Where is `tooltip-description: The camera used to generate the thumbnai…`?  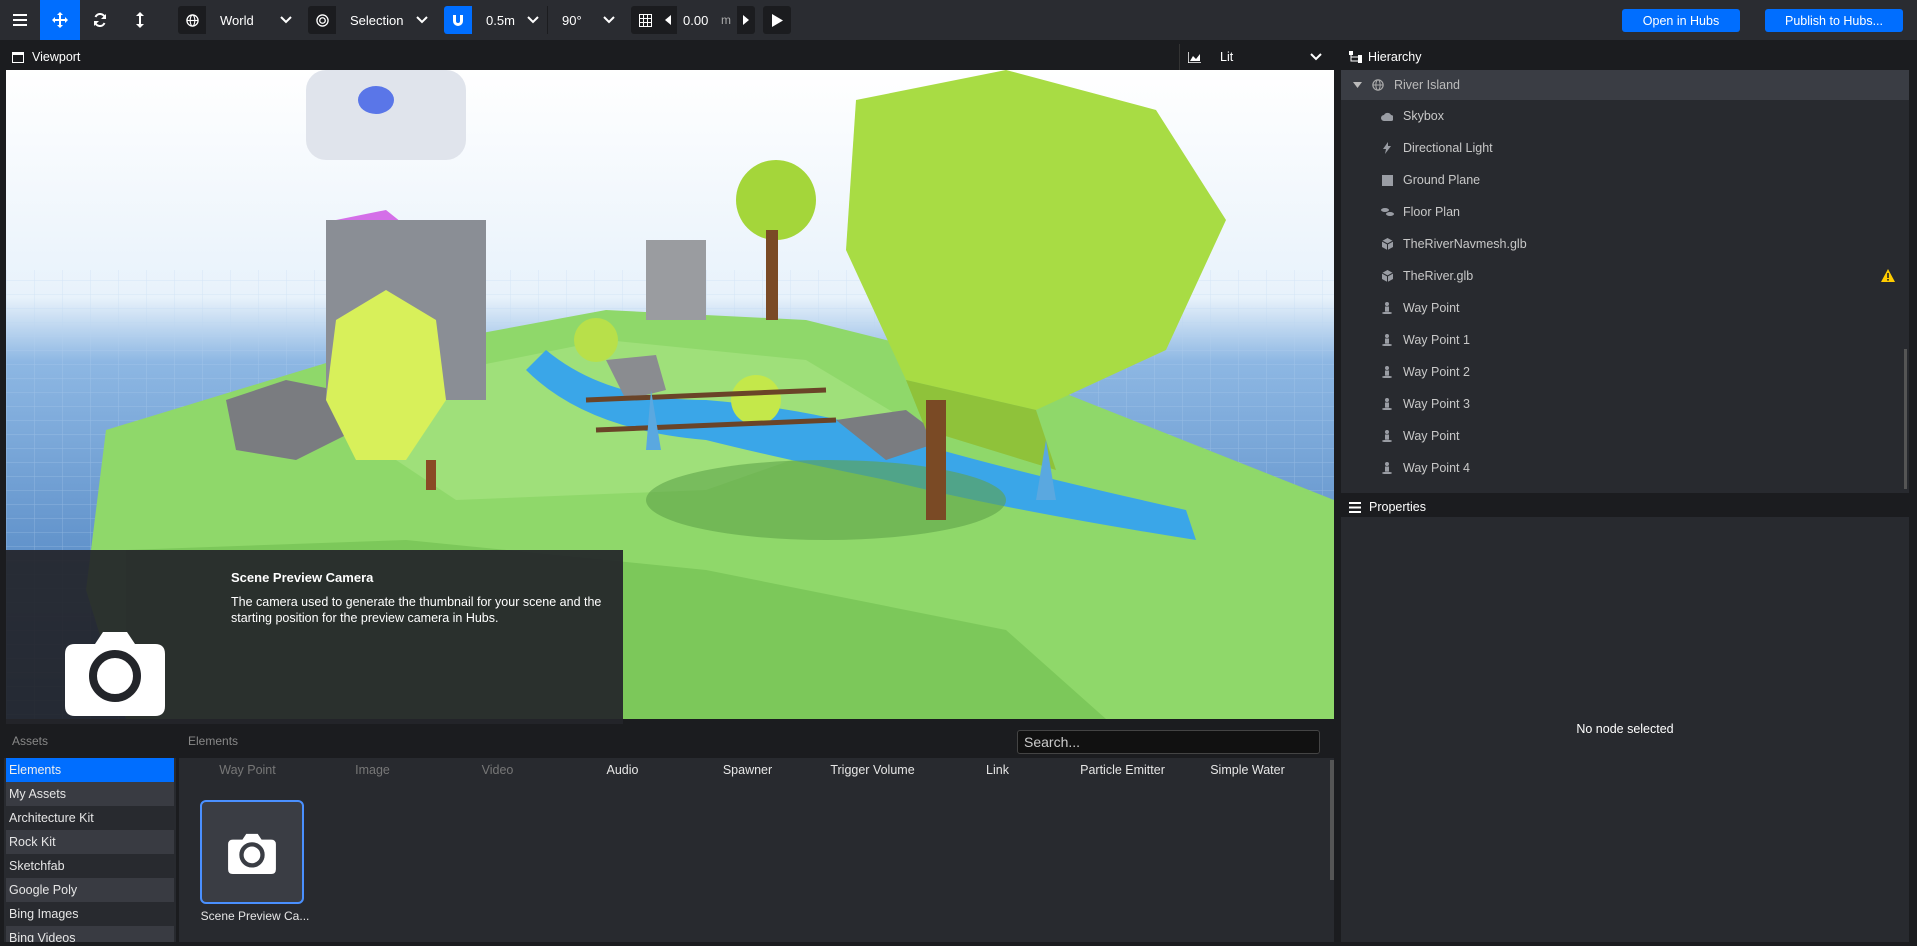
tooltip-description: The camera used to generate the thumbnai… is located at coordinates (416, 610).